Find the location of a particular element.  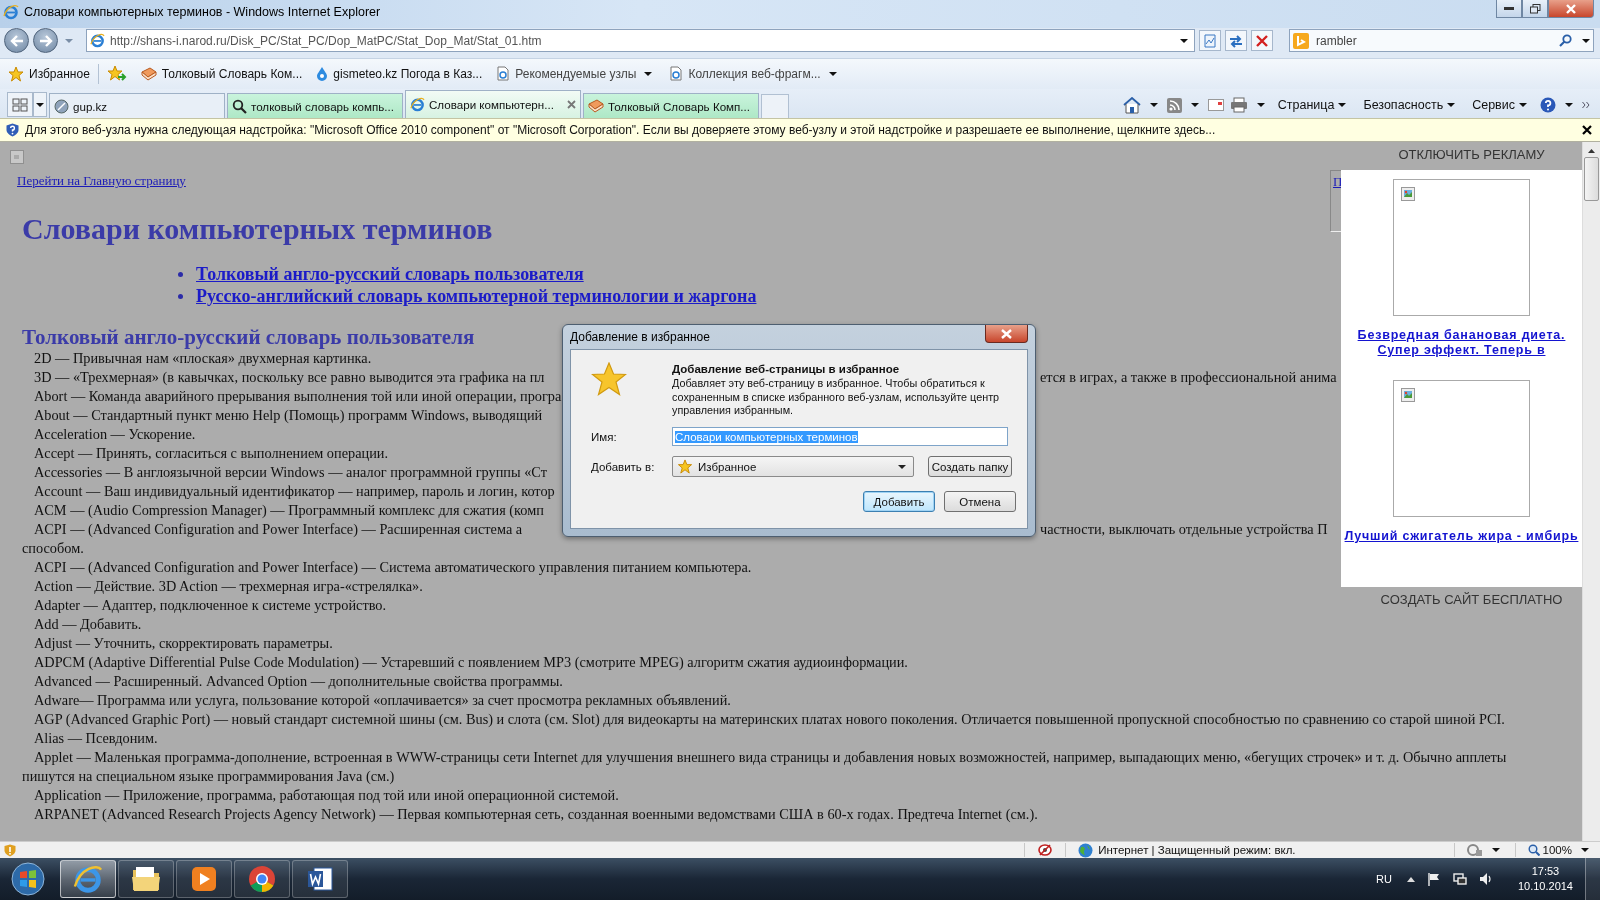

show-hidden-icons-icon is located at coordinates (1410, 879).